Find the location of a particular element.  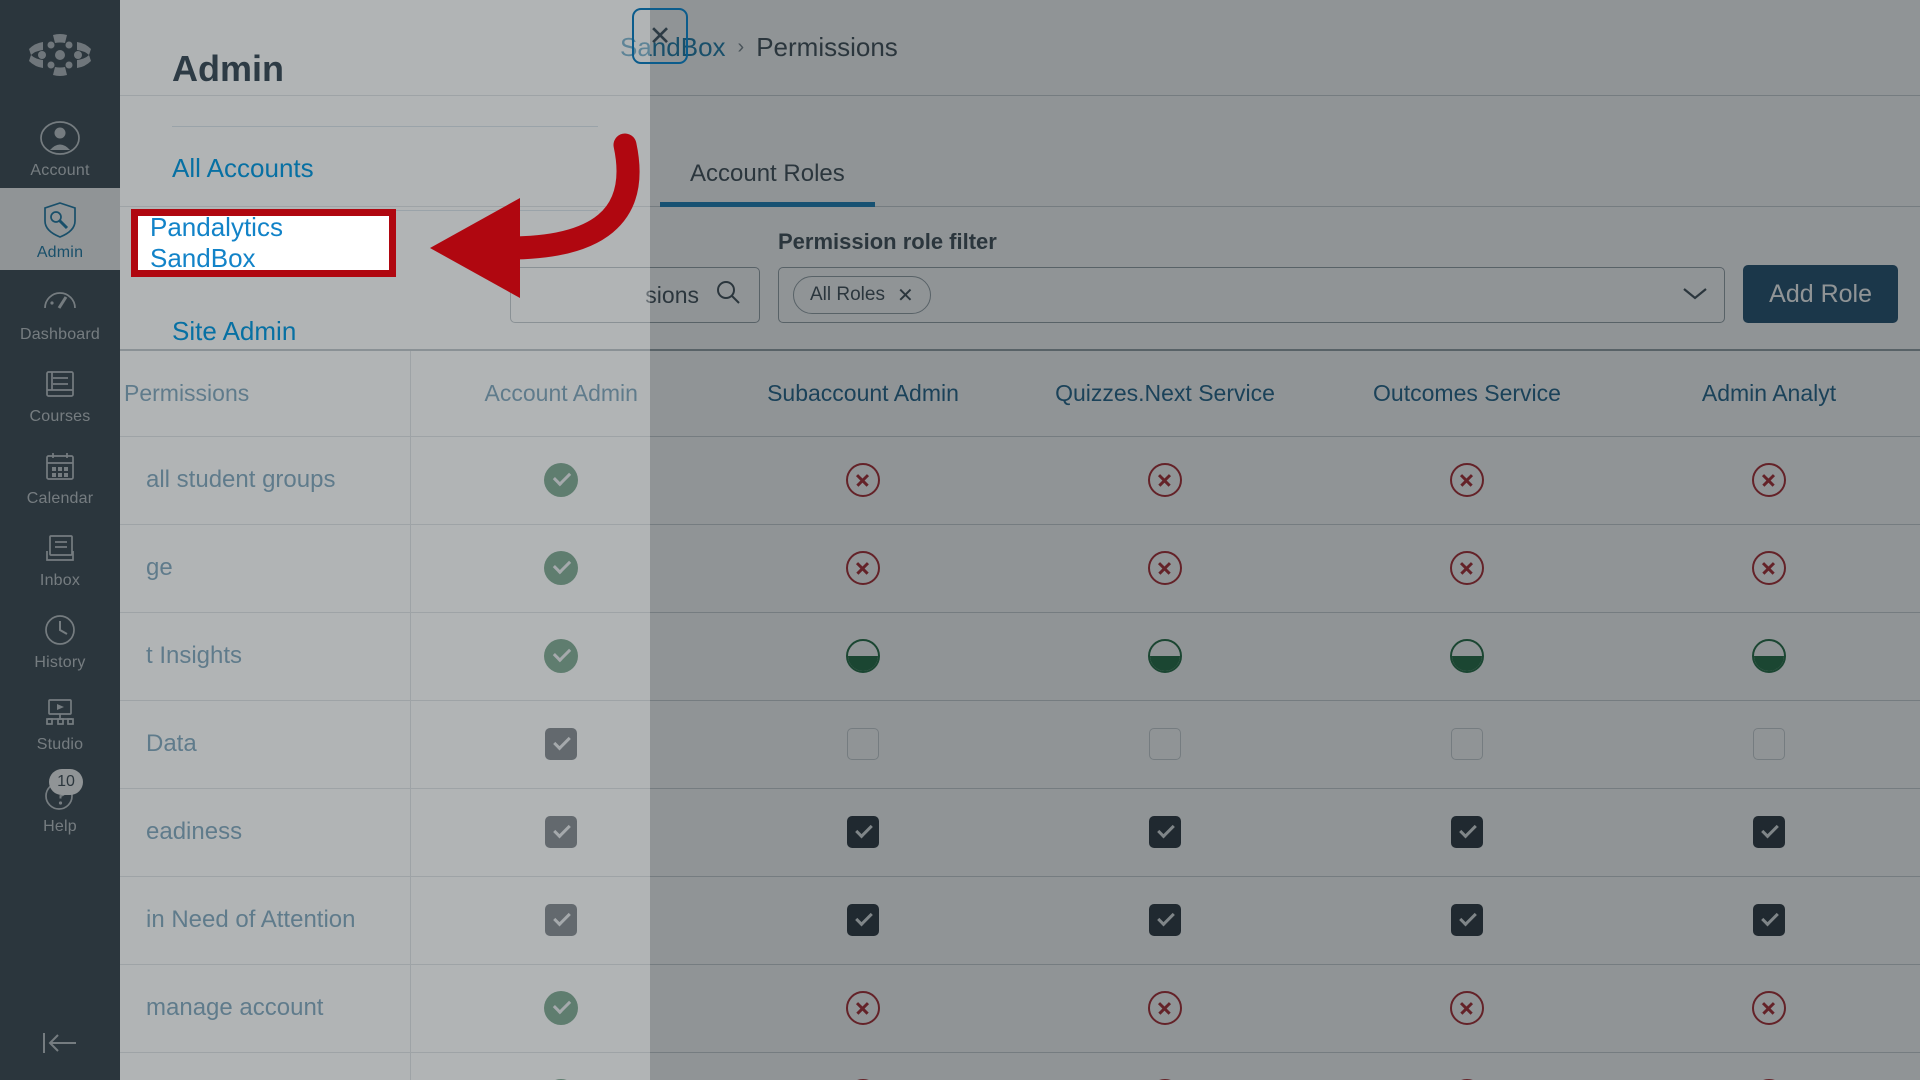

highlight-box-pandalytics-sandbox: Pandalytics SandBox is located at coordinates (263, 243).